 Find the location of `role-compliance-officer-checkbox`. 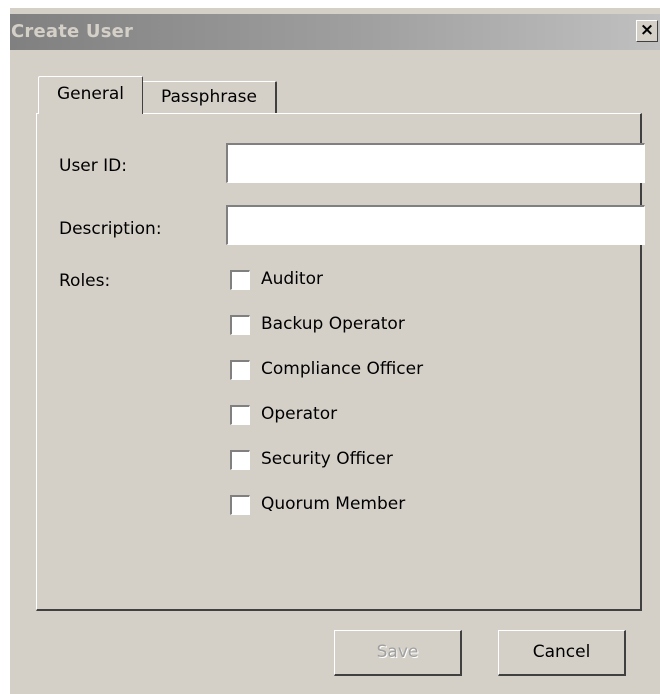

role-compliance-officer-checkbox is located at coordinates (240, 370).